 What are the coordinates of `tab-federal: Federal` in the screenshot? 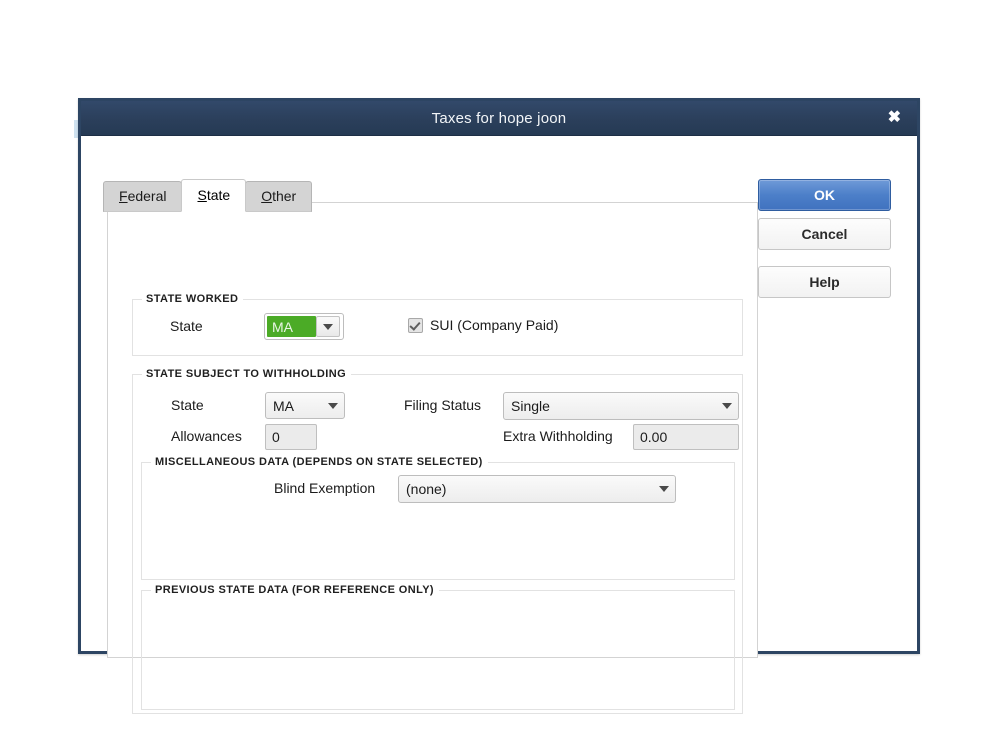 It's located at (143, 197).